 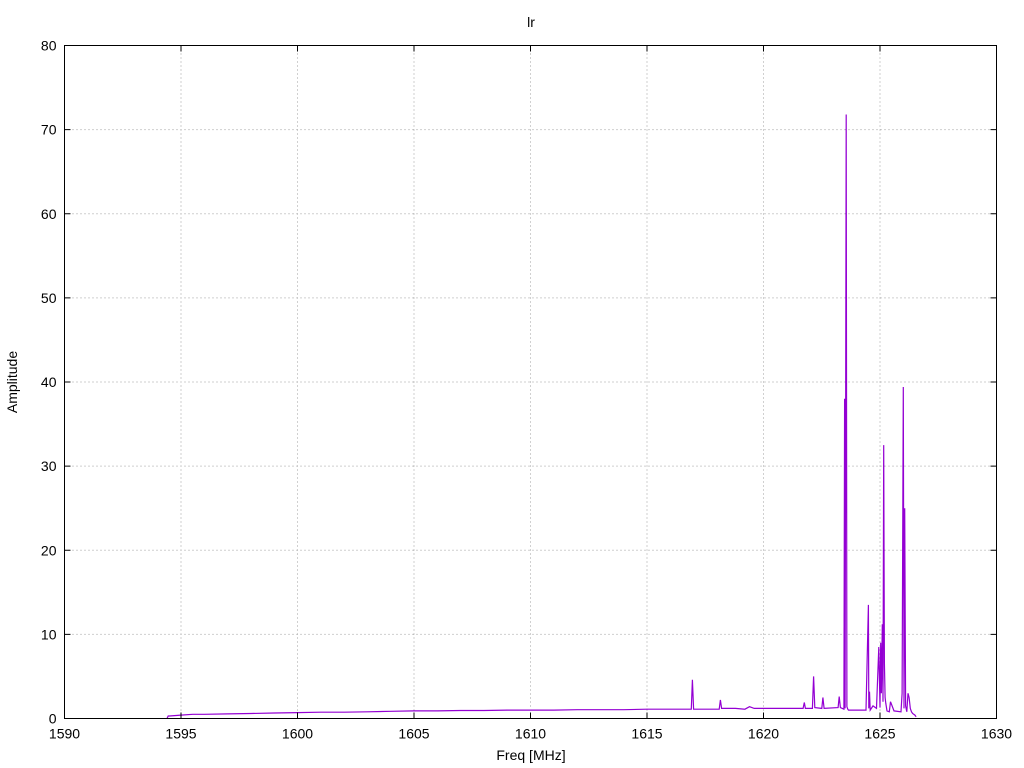 What do you see at coordinates (996, 734) in the screenshot?
I see `x-tick-label: 1630` at bounding box center [996, 734].